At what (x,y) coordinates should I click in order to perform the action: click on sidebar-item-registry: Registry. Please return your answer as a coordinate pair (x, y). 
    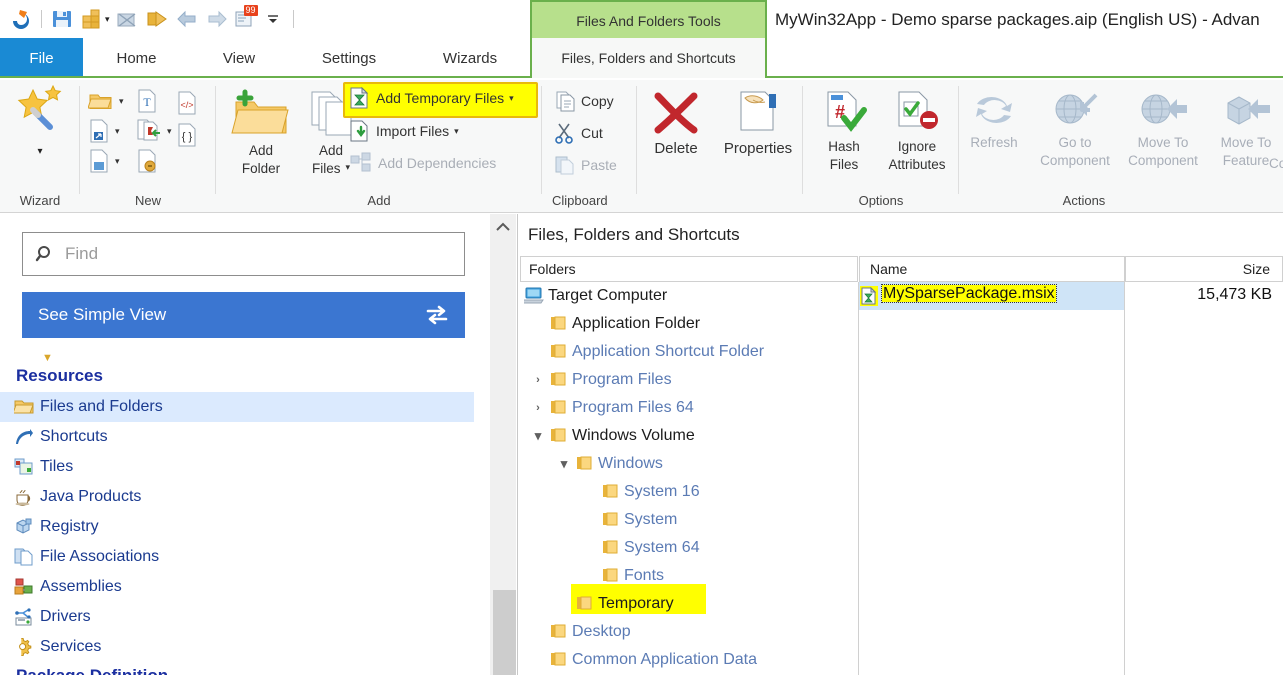
    Looking at the image, I should click on (237, 527).